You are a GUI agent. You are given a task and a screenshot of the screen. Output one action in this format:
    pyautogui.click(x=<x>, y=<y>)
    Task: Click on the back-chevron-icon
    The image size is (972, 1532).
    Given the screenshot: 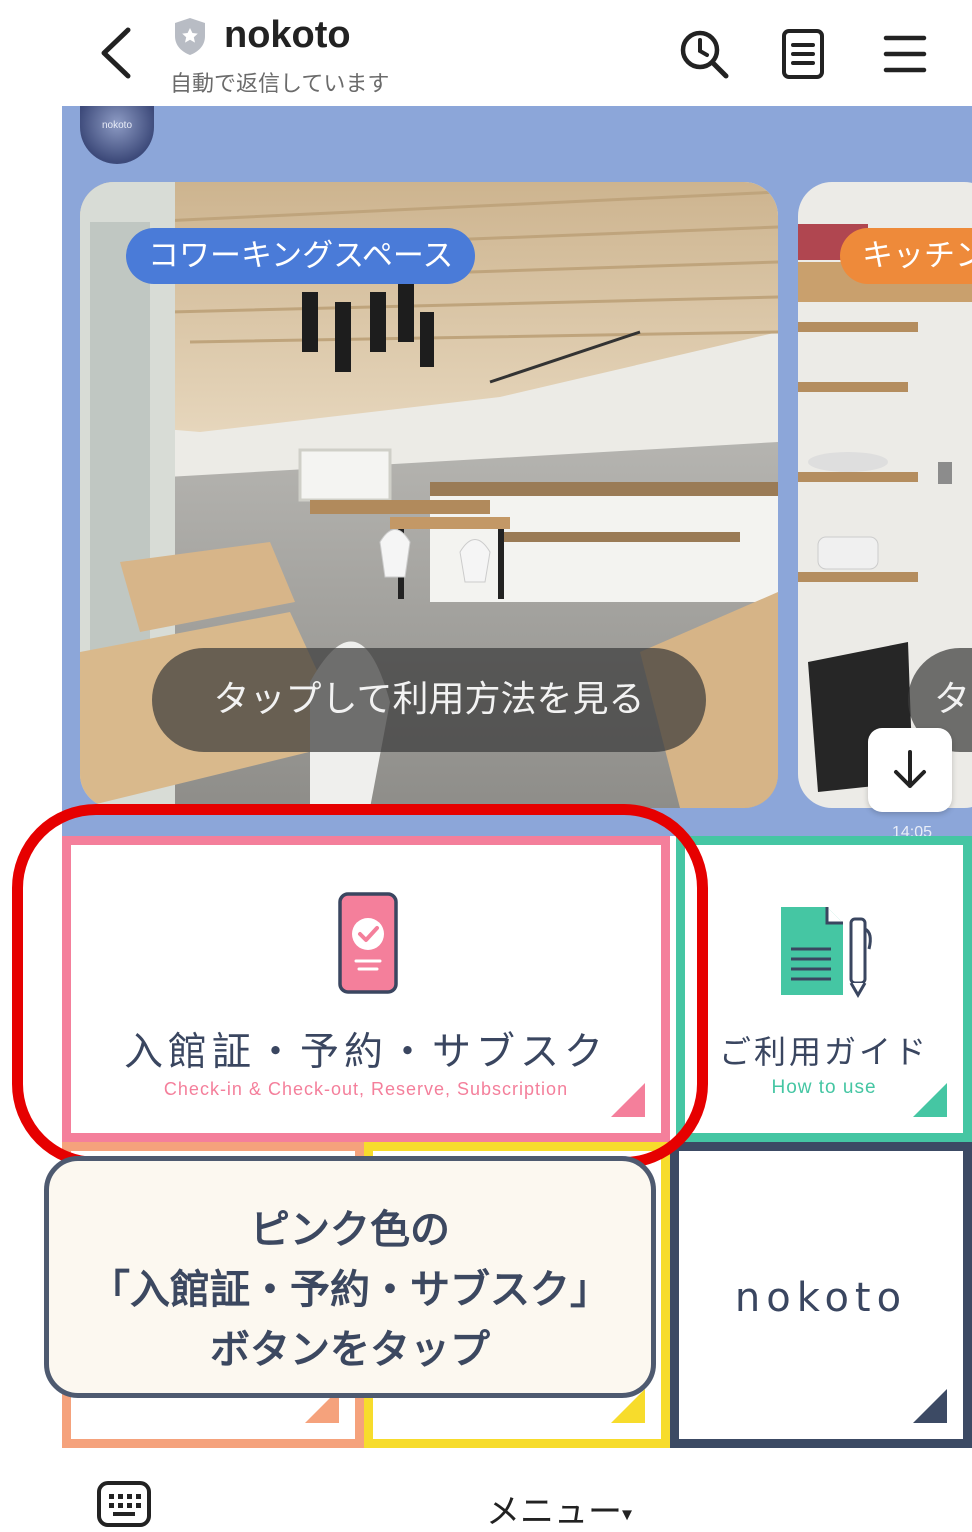 What is the action you would take?
    pyautogui.click(x=116, y=53)
    